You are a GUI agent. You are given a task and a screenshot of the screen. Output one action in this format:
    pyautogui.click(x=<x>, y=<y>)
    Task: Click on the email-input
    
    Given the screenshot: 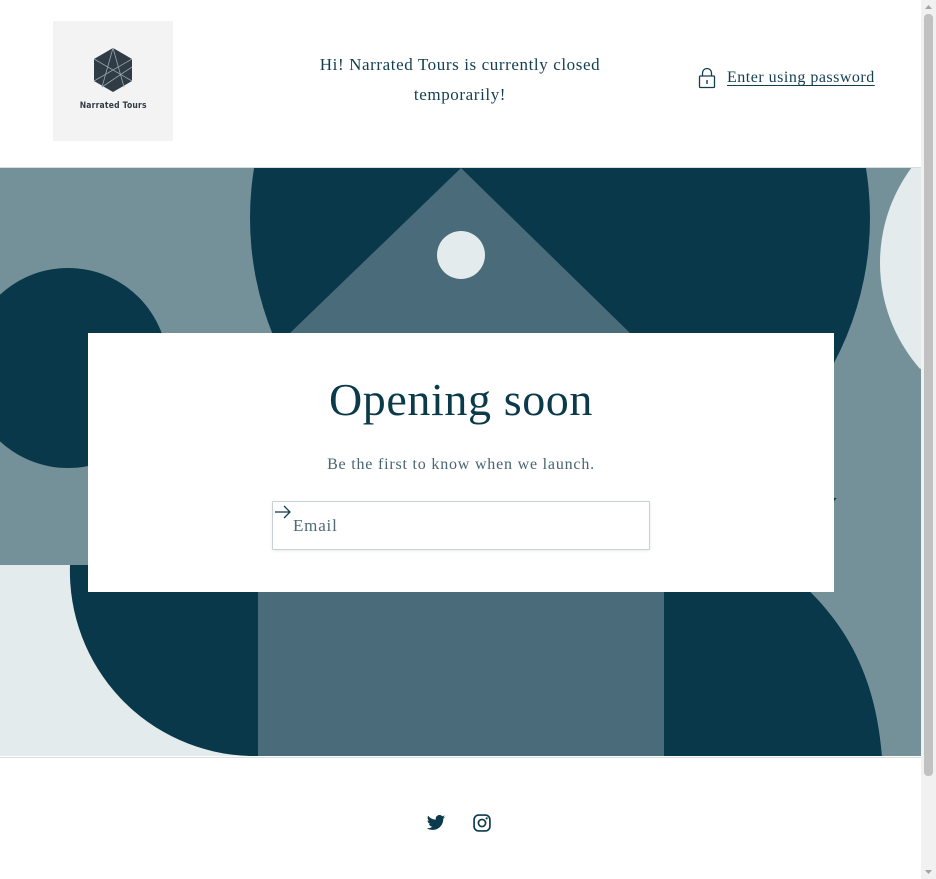 What is the action you would take?
    pyautogui.click(x=443, y=525)
    